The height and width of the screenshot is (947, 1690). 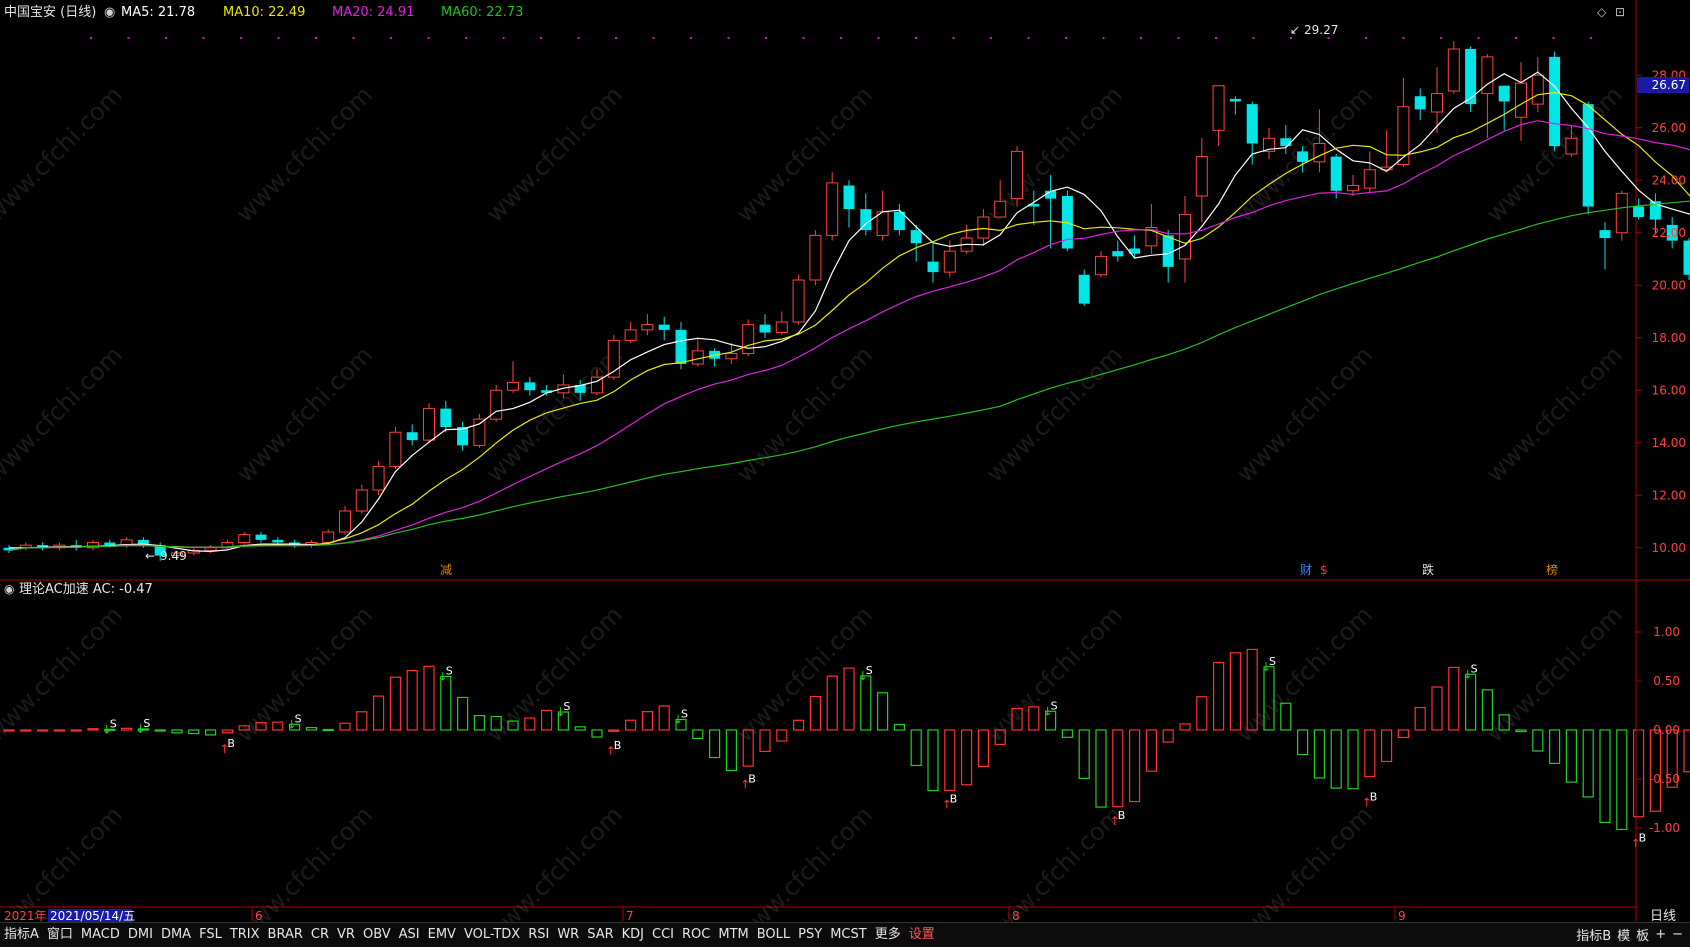 I want to click on tab-cci: CCI, so click(x=663, y=935).